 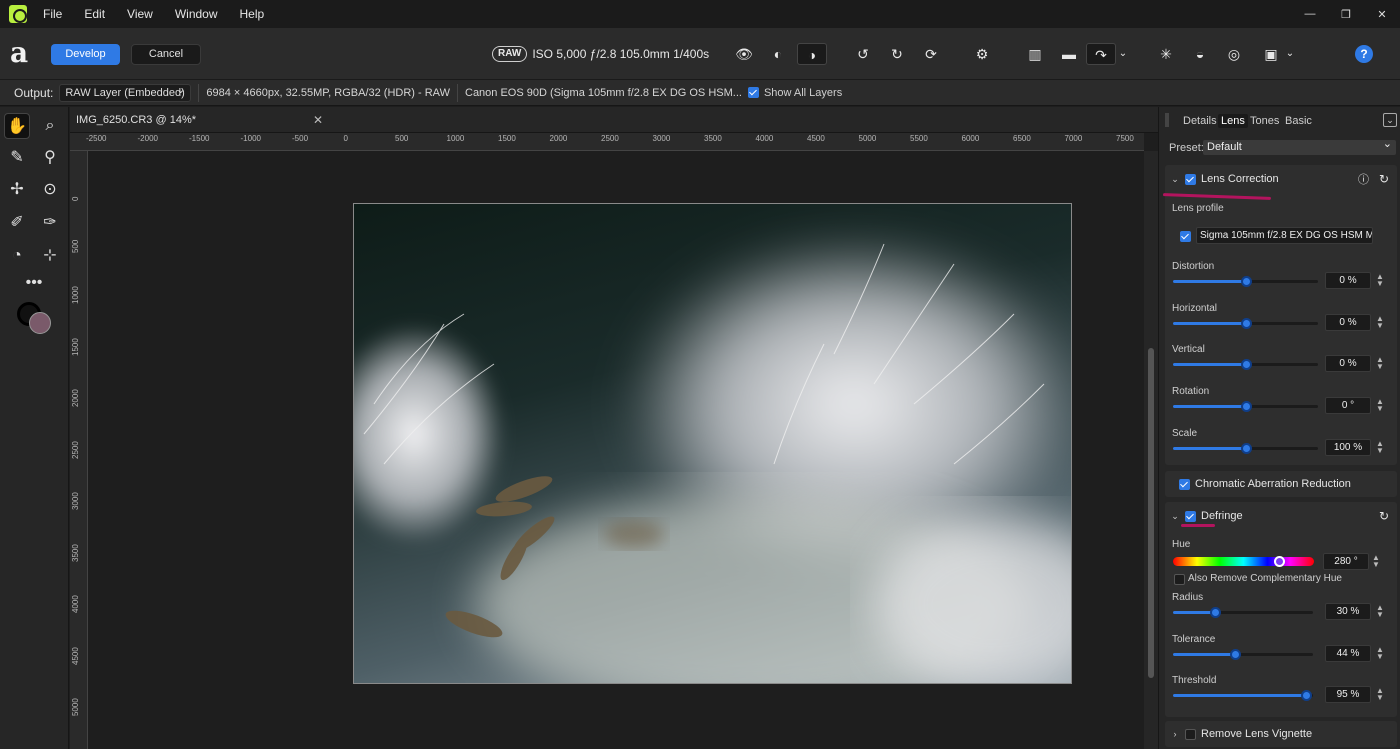 What do you see at coordinates (79, 450) in the screenshot?
I see `vertical-ruler: 0 500 1000 1500 2000 2500 3000 3500 4000 4500 5000` at bounding box center [79, 450].